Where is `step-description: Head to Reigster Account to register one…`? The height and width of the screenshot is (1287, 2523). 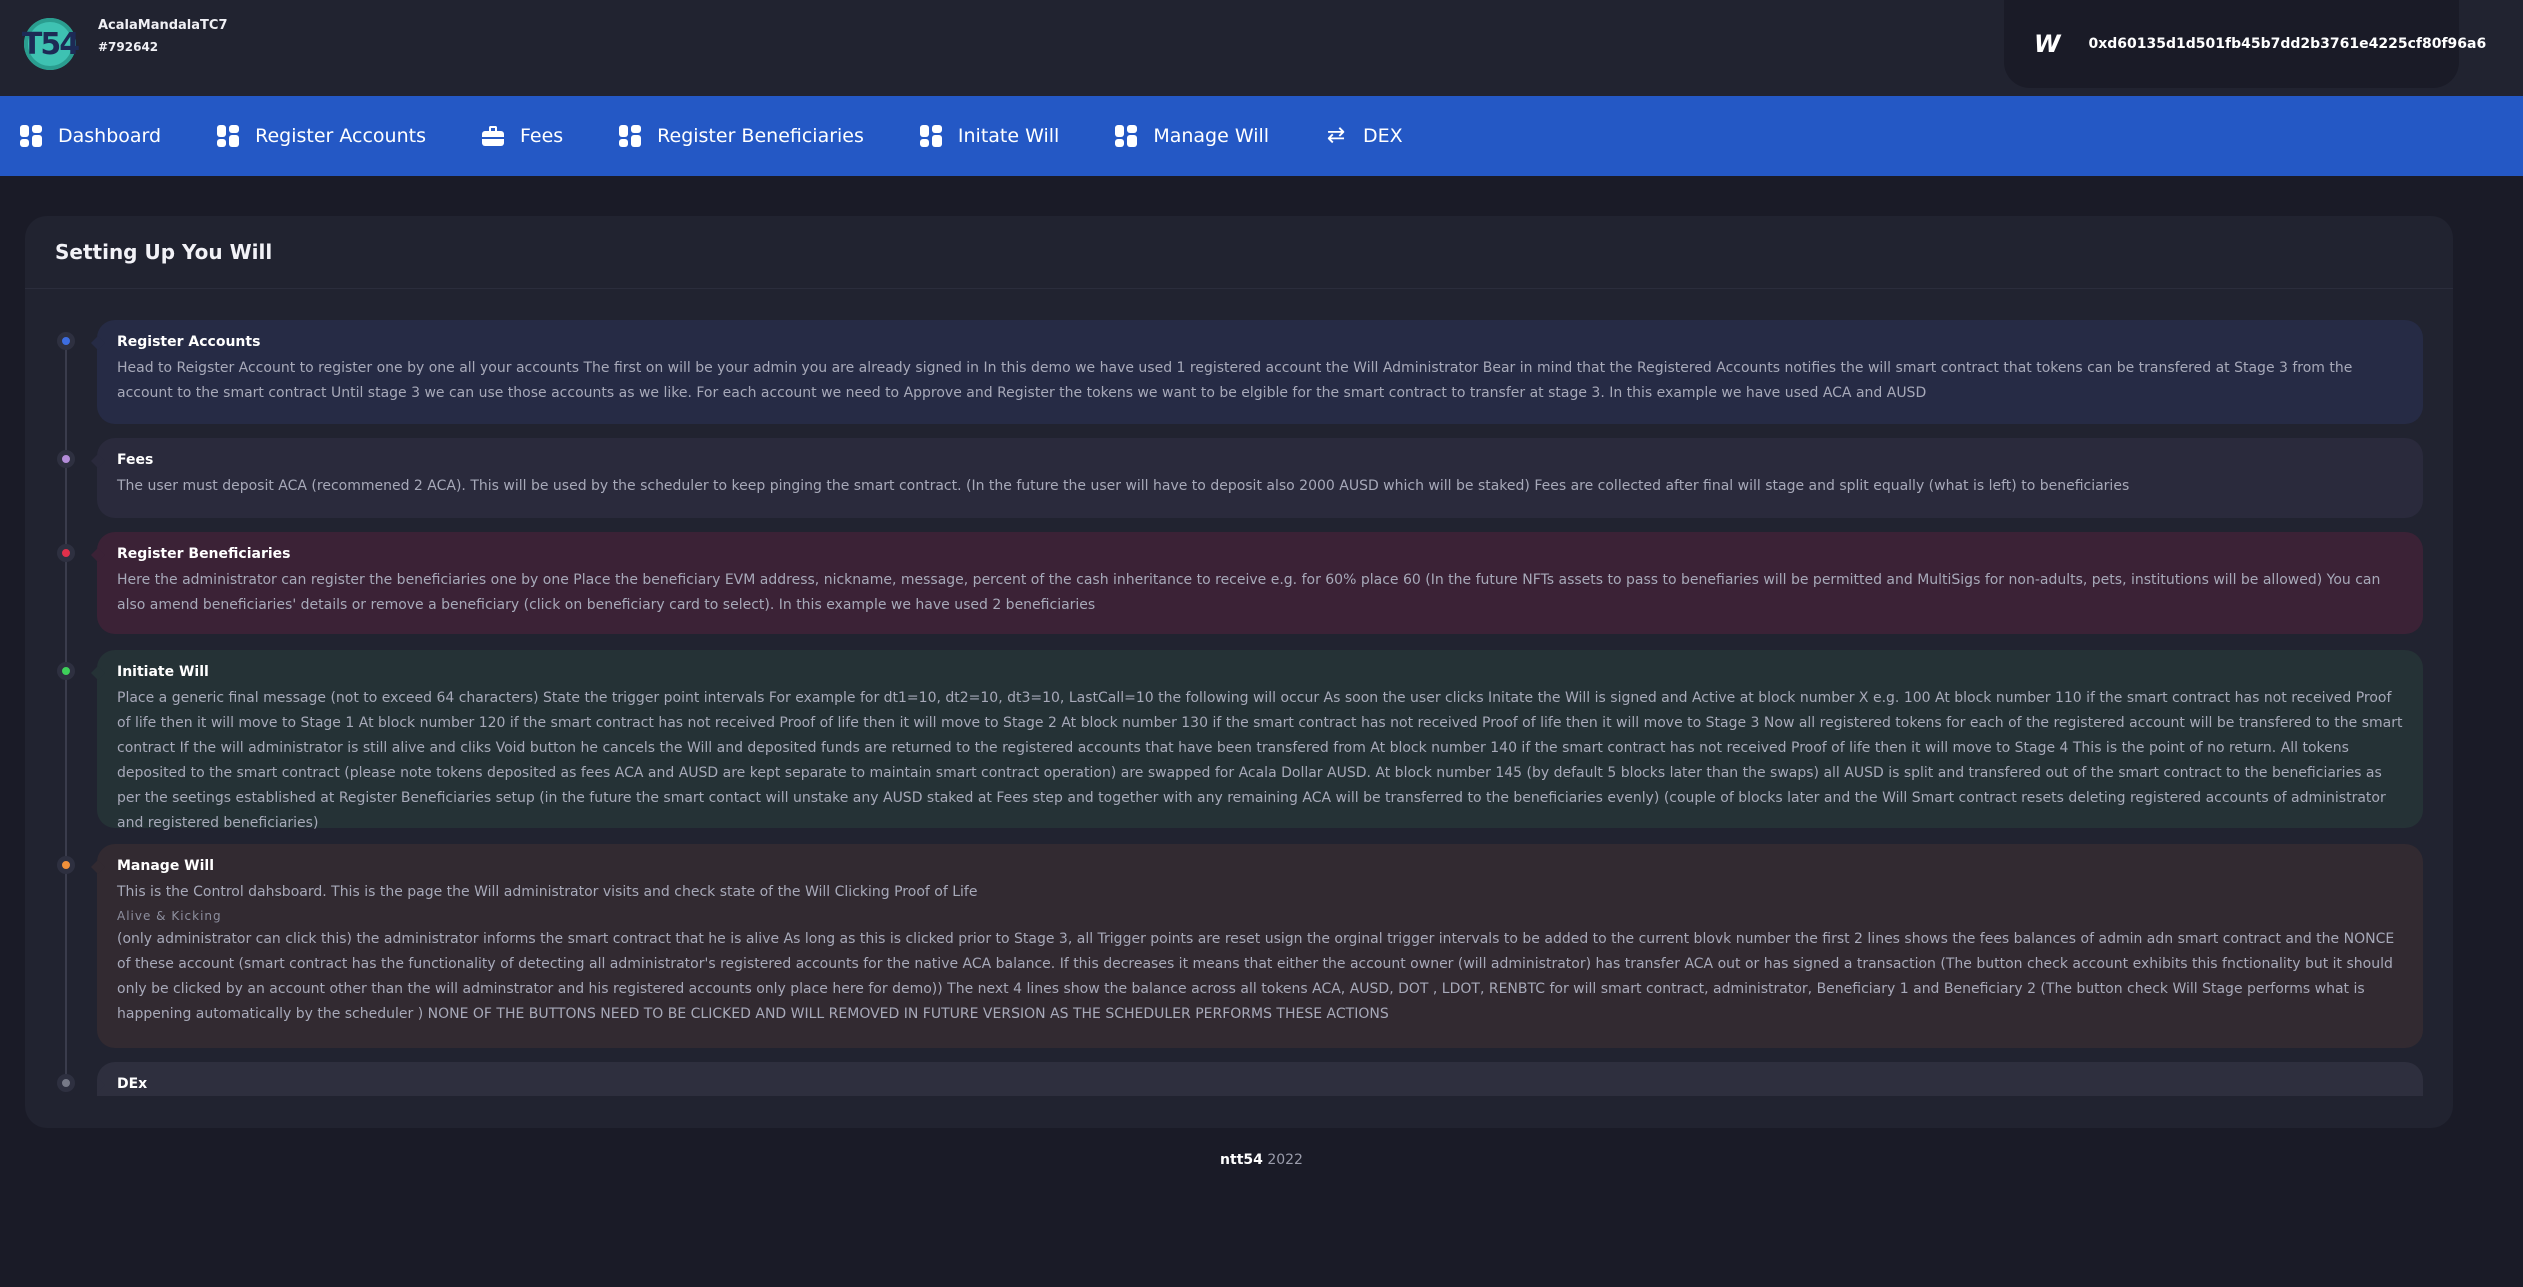 step-description: Head to Reigster Account to register one… is located at coordinates (1235, 380).